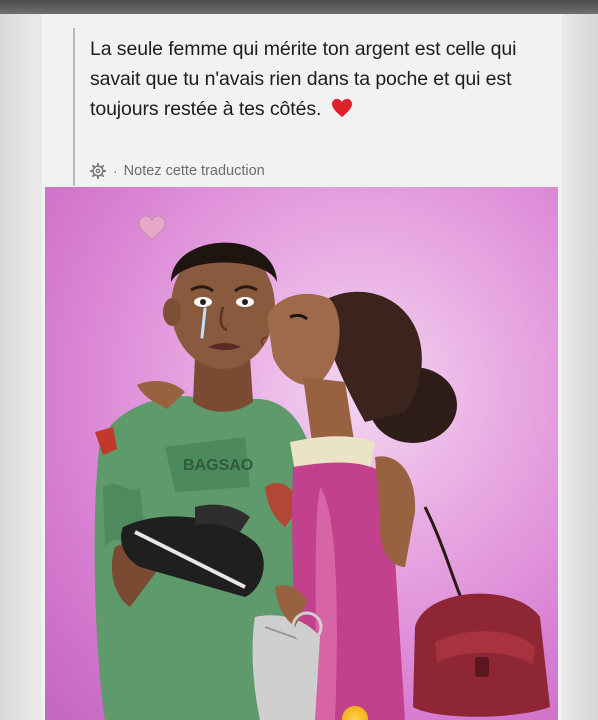  Describe the element at coordinates (218, 465) in the screenshot. I see `shirt-text: BAGSAO` at that location.